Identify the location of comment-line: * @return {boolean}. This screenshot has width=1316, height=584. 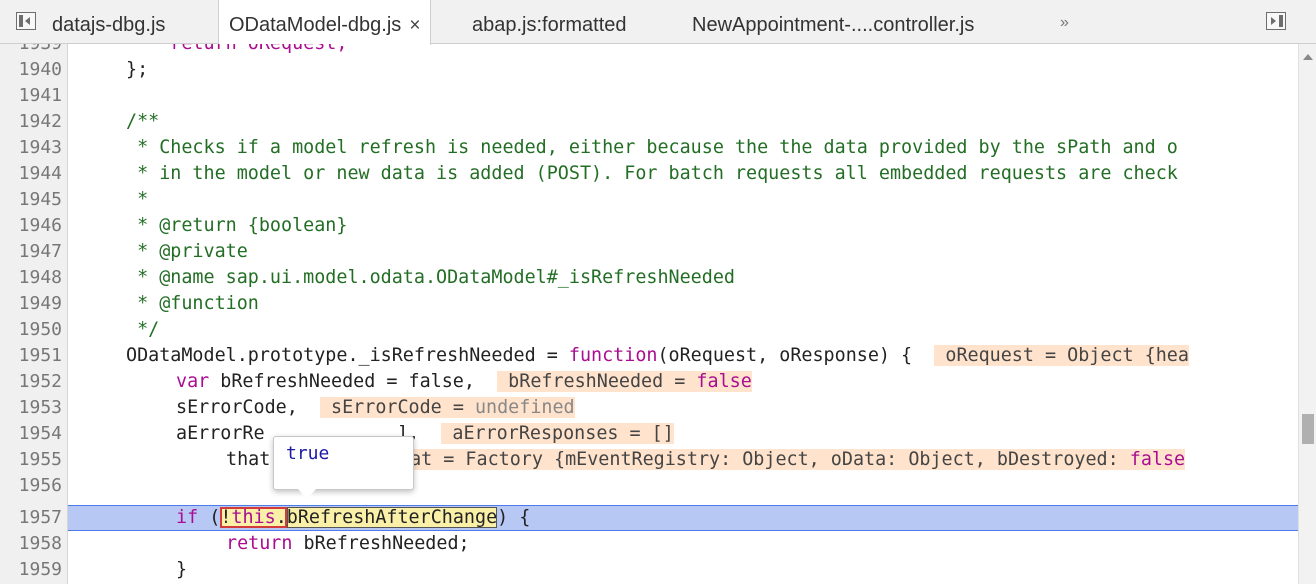
(237, 225).